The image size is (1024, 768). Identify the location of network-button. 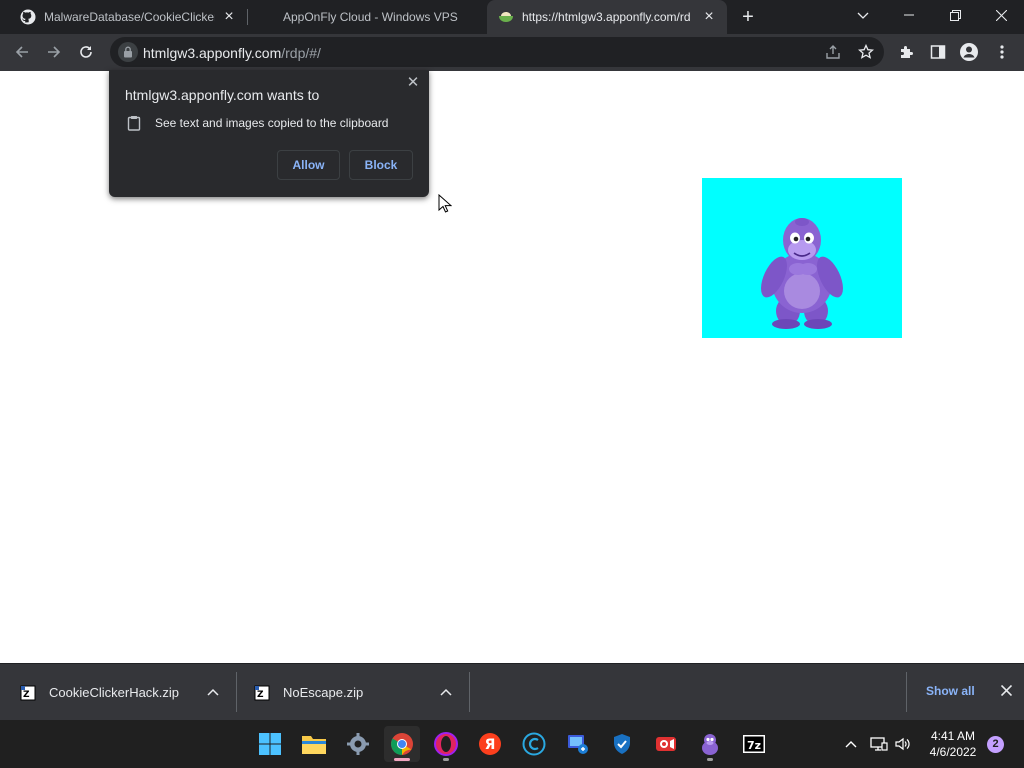
(879, 744).